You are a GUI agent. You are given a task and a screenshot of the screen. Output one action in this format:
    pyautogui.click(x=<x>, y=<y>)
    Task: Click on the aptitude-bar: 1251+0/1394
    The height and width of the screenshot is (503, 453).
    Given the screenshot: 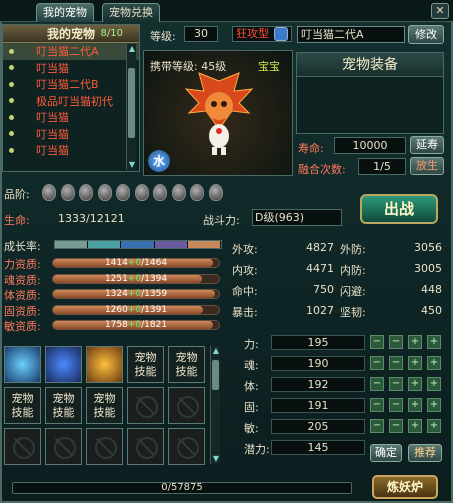 What is the action you would take?
    pyautogui.click(x=136, y=278)
    